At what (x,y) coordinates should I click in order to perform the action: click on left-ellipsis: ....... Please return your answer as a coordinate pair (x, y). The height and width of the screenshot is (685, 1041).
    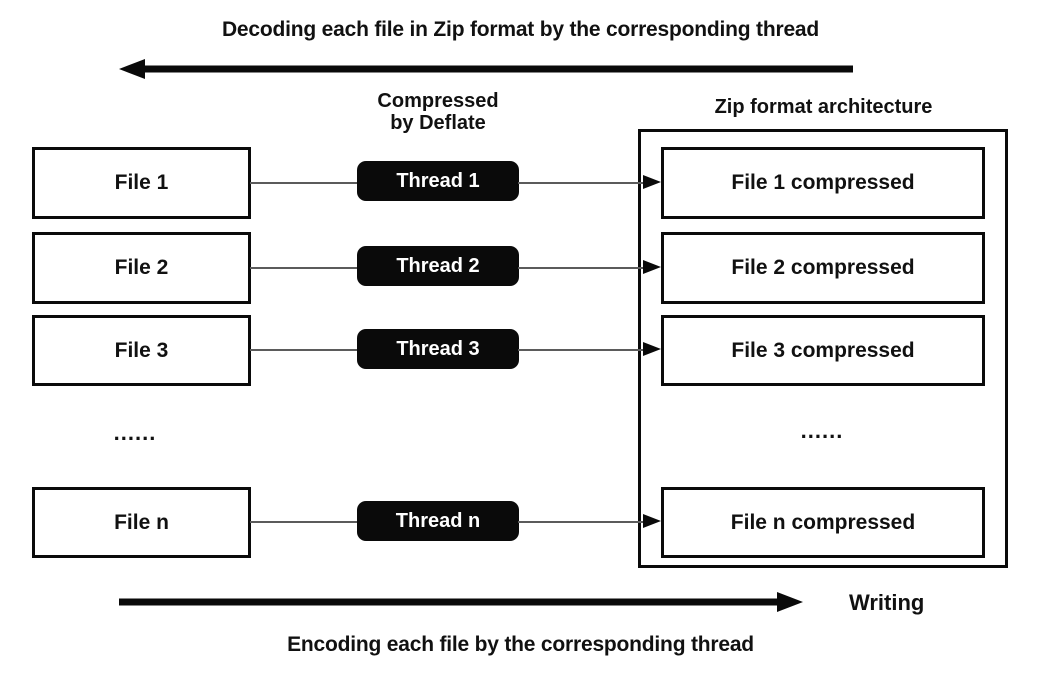
    Looking at the image, I should click on (135, 432).